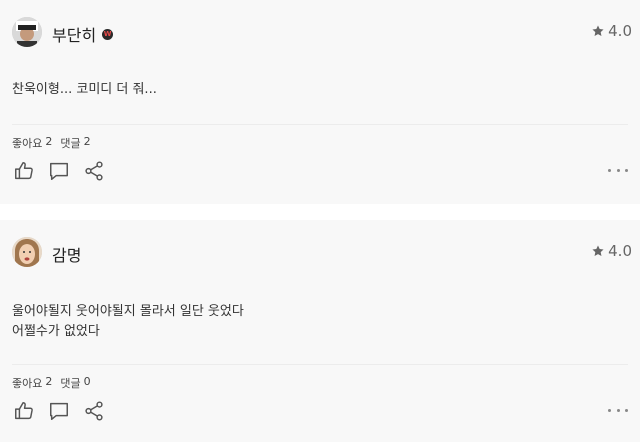  I want to click on comment-stats: 좋아요 2 댓글 2, so click(51, 143).